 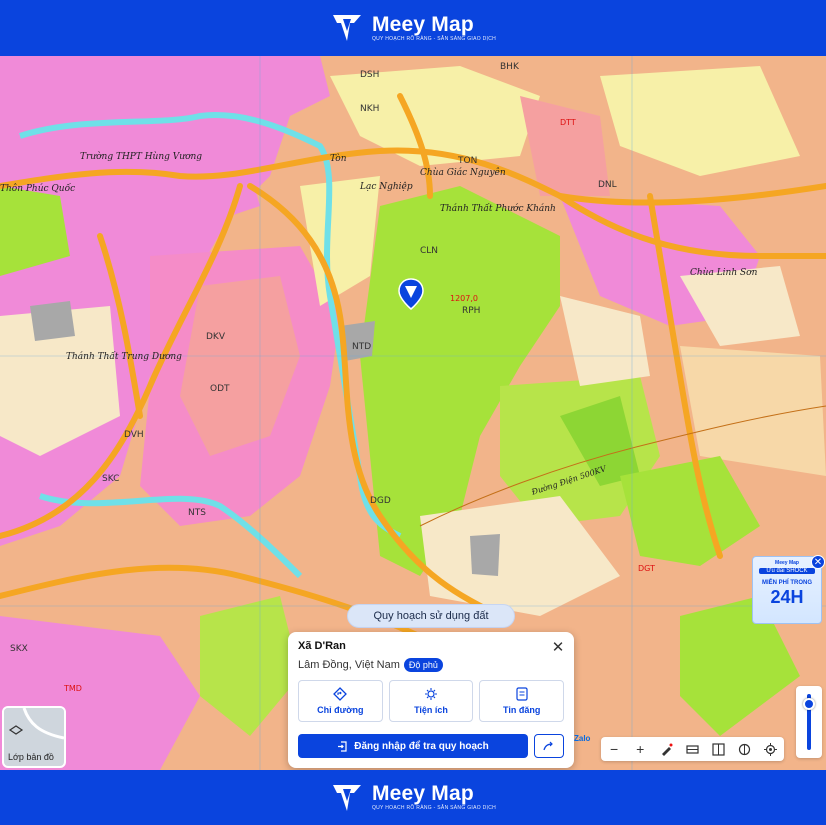 I want to click on layer-preview-icon, so click(x=34, y=728).